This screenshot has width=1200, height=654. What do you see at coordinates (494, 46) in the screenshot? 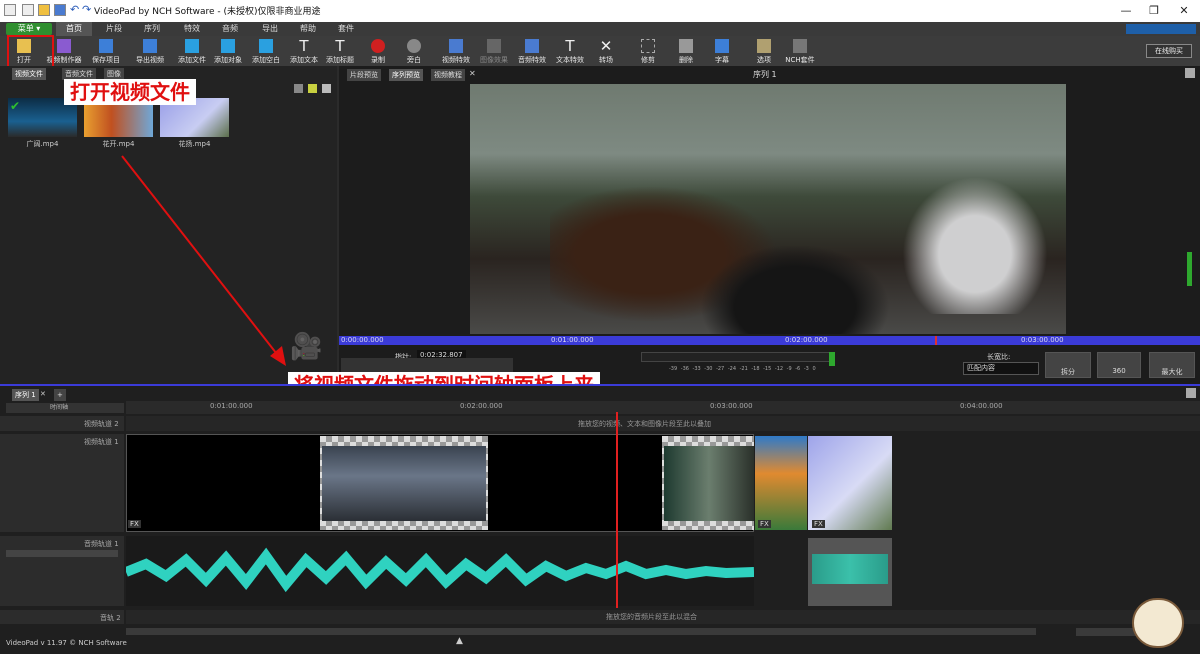
I see `image-fx-icon` at bounding box center [494, 46].